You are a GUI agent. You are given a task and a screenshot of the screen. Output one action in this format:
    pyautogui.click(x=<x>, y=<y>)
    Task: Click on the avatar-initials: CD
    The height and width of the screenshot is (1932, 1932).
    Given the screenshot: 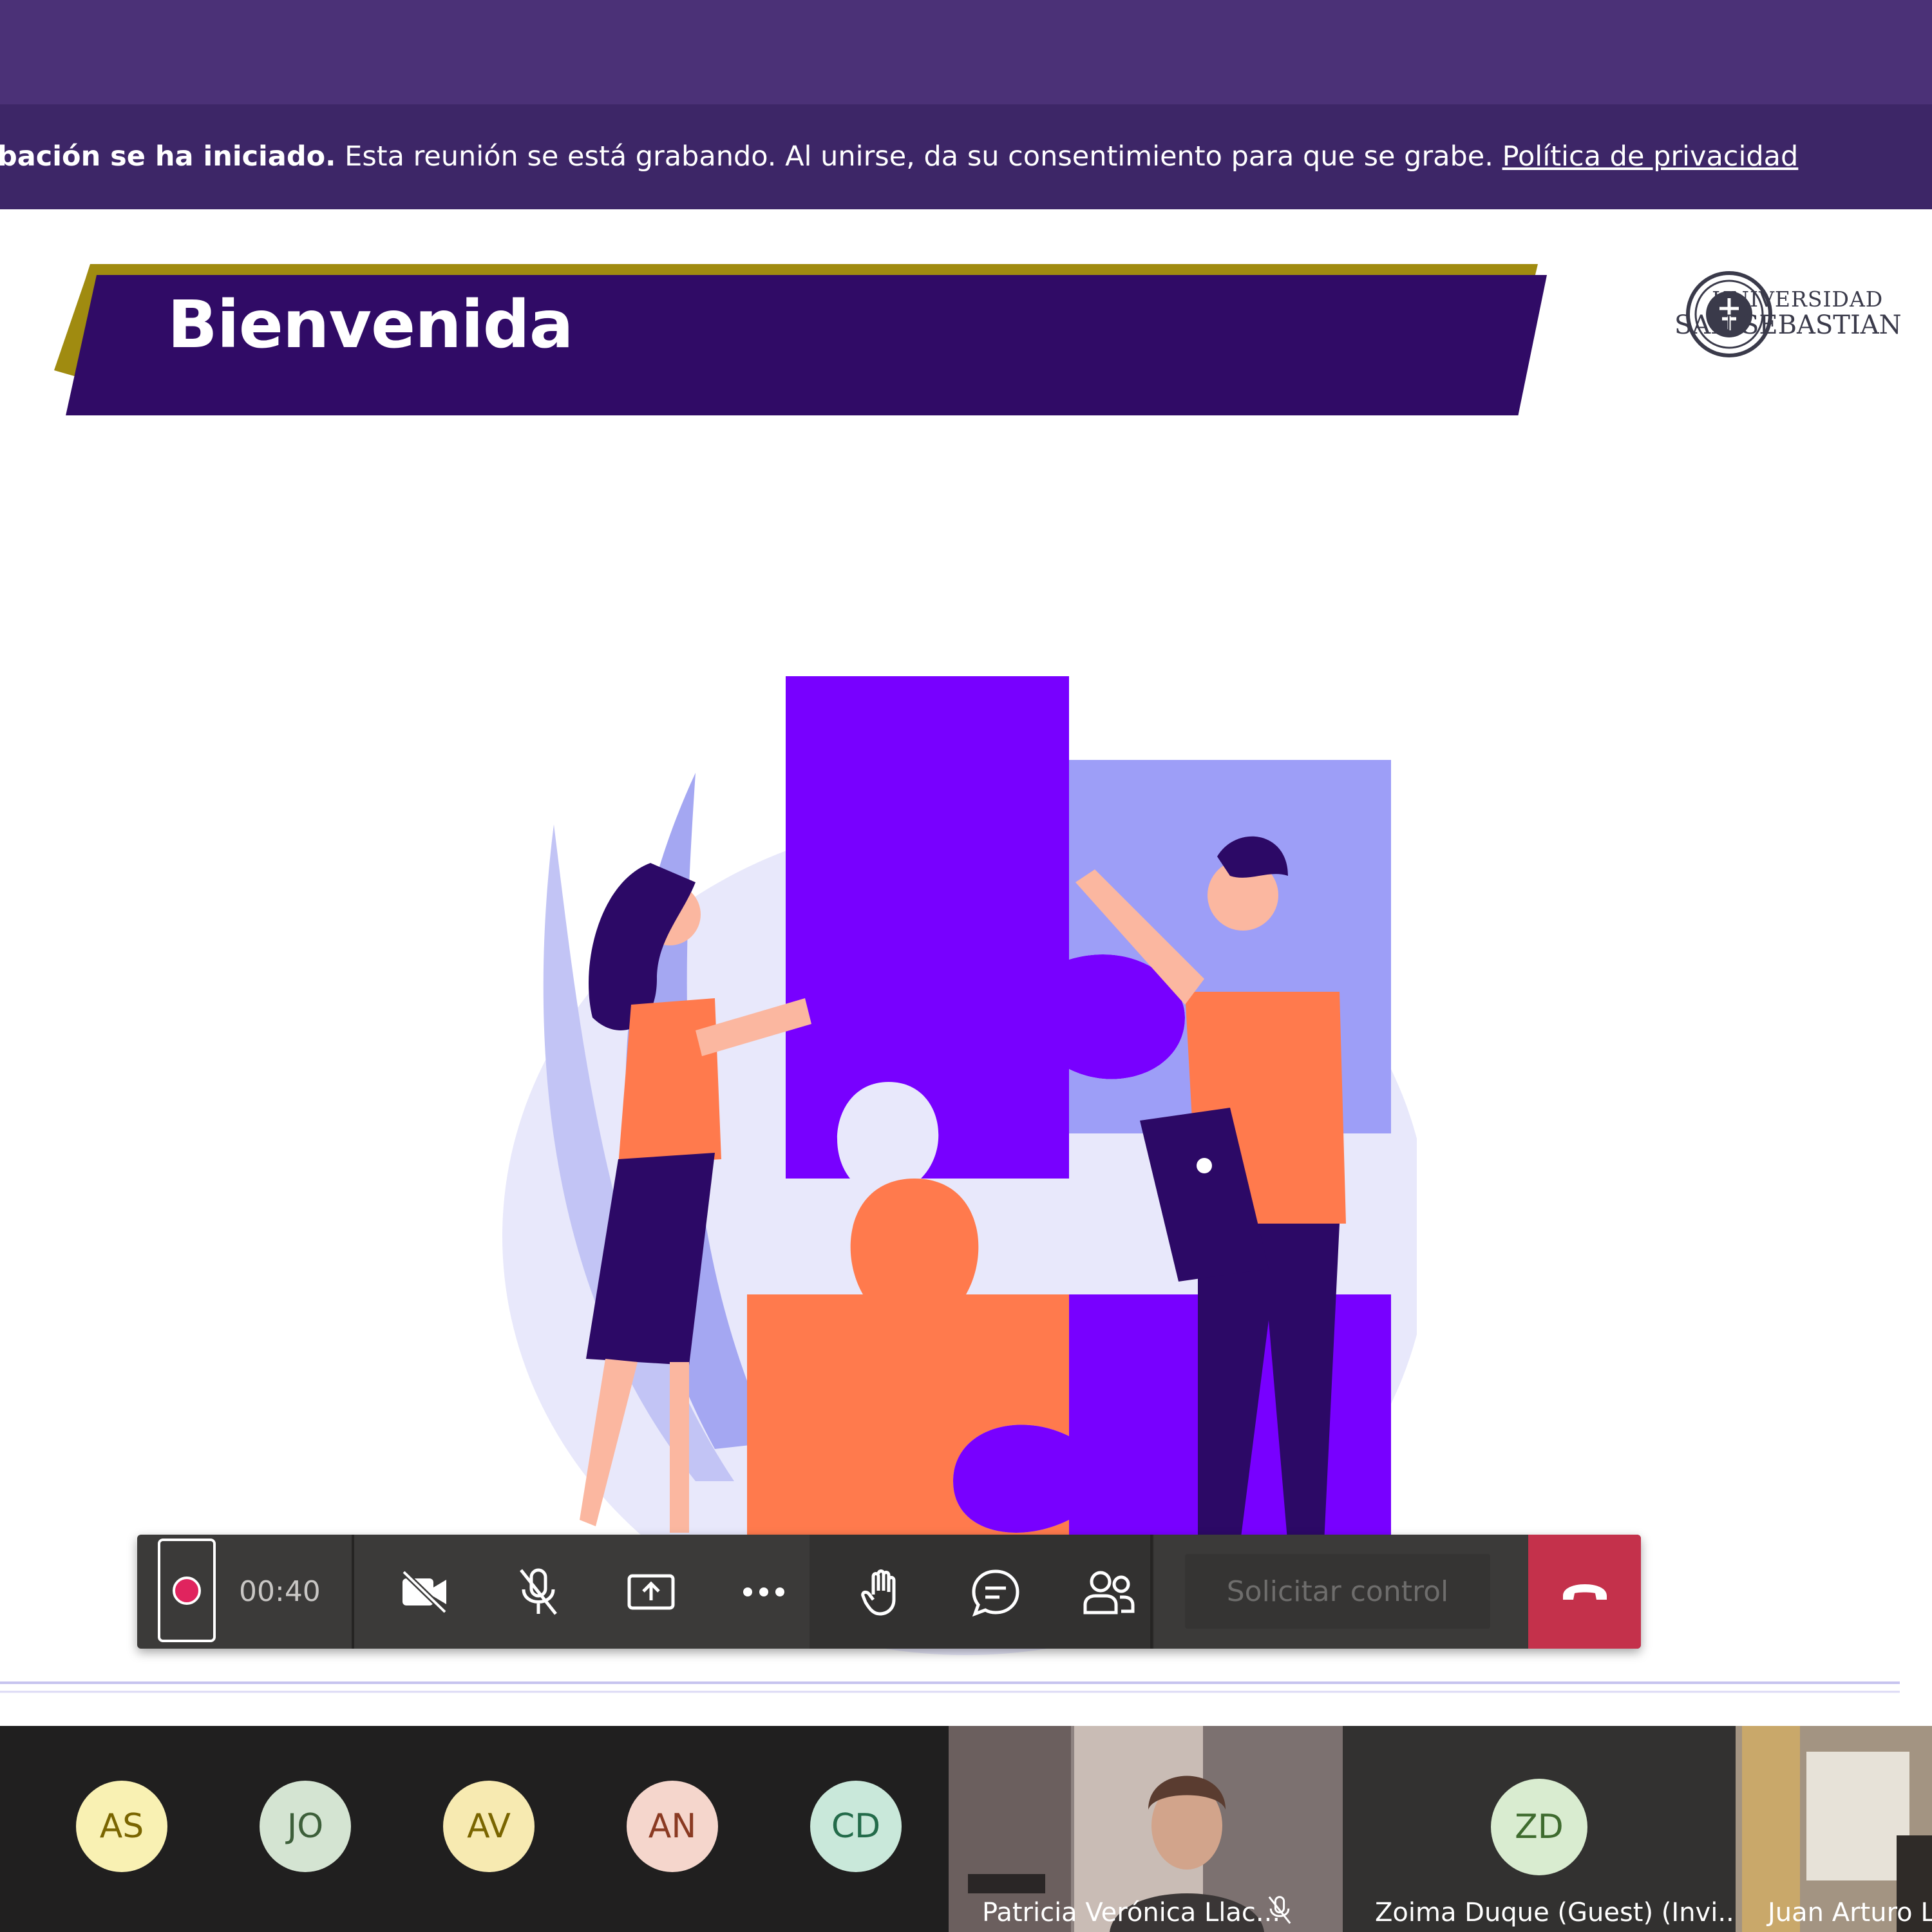 What is the action you would take?
    pyautogui.click(x=856, y=1826)
    